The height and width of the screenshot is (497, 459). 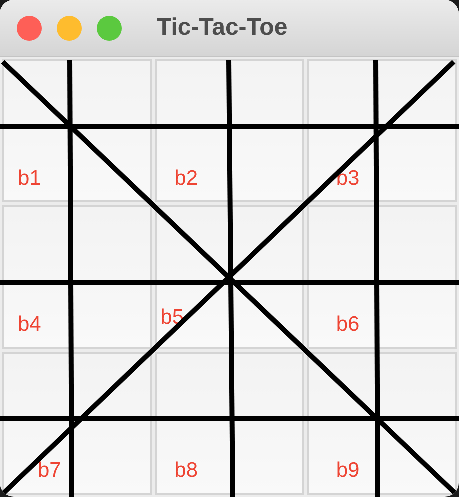 What do you see at coordinates (222, 28) in the screenshot?
I see `window-title: Tic-Tac-Toe` at bounding box center [222, 28].